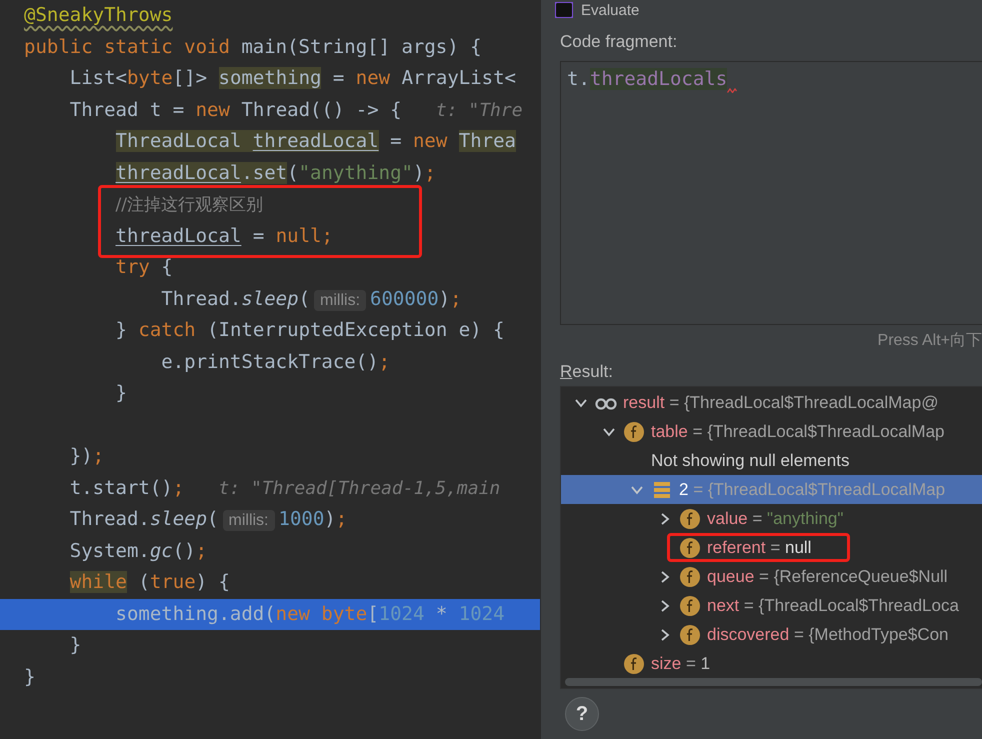 The width and height of the screenshot is (982, 739). Describe the element at coordinates (827, 576) in the screenshot. I see `node-label: queue = {ReferenceQueue$Null` at that location.